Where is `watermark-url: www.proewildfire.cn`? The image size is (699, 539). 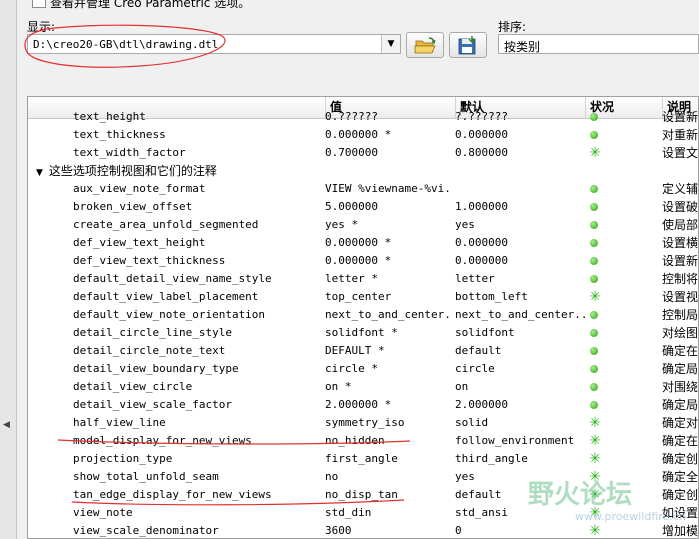
watermark-url: www.proewildfire.cn is located at coordinates (630, 516).